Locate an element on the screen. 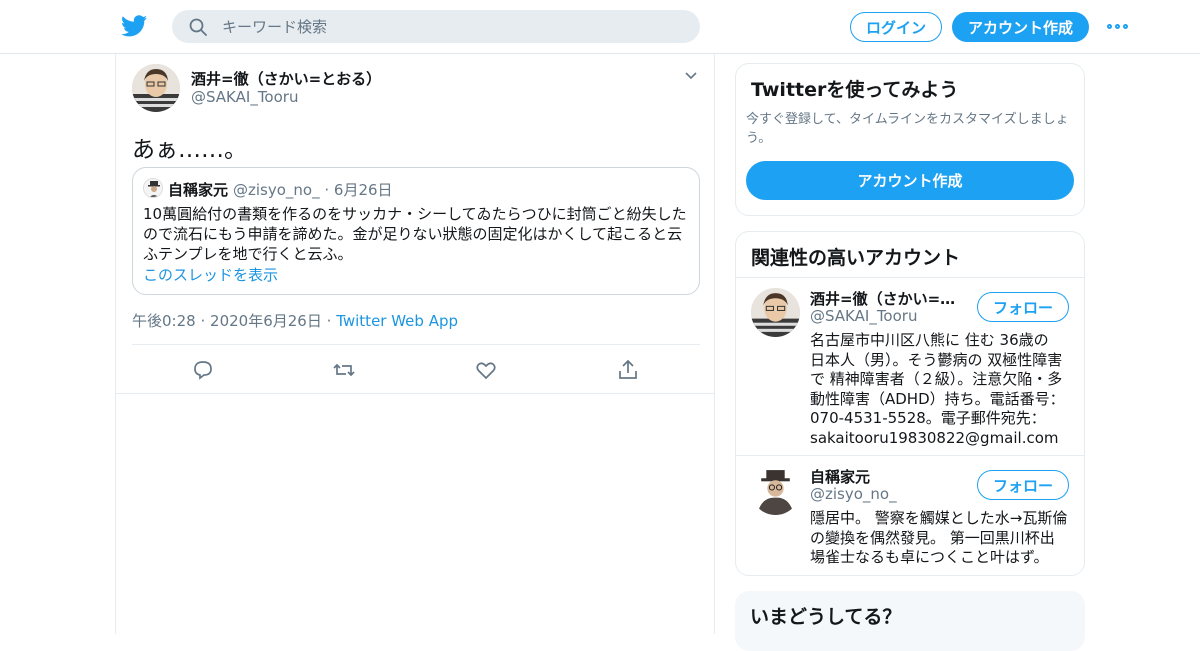  tweet-meta: 午後0:28 · 2020年6月26日 · Twitter Web App is located at coordinates (295, 320).